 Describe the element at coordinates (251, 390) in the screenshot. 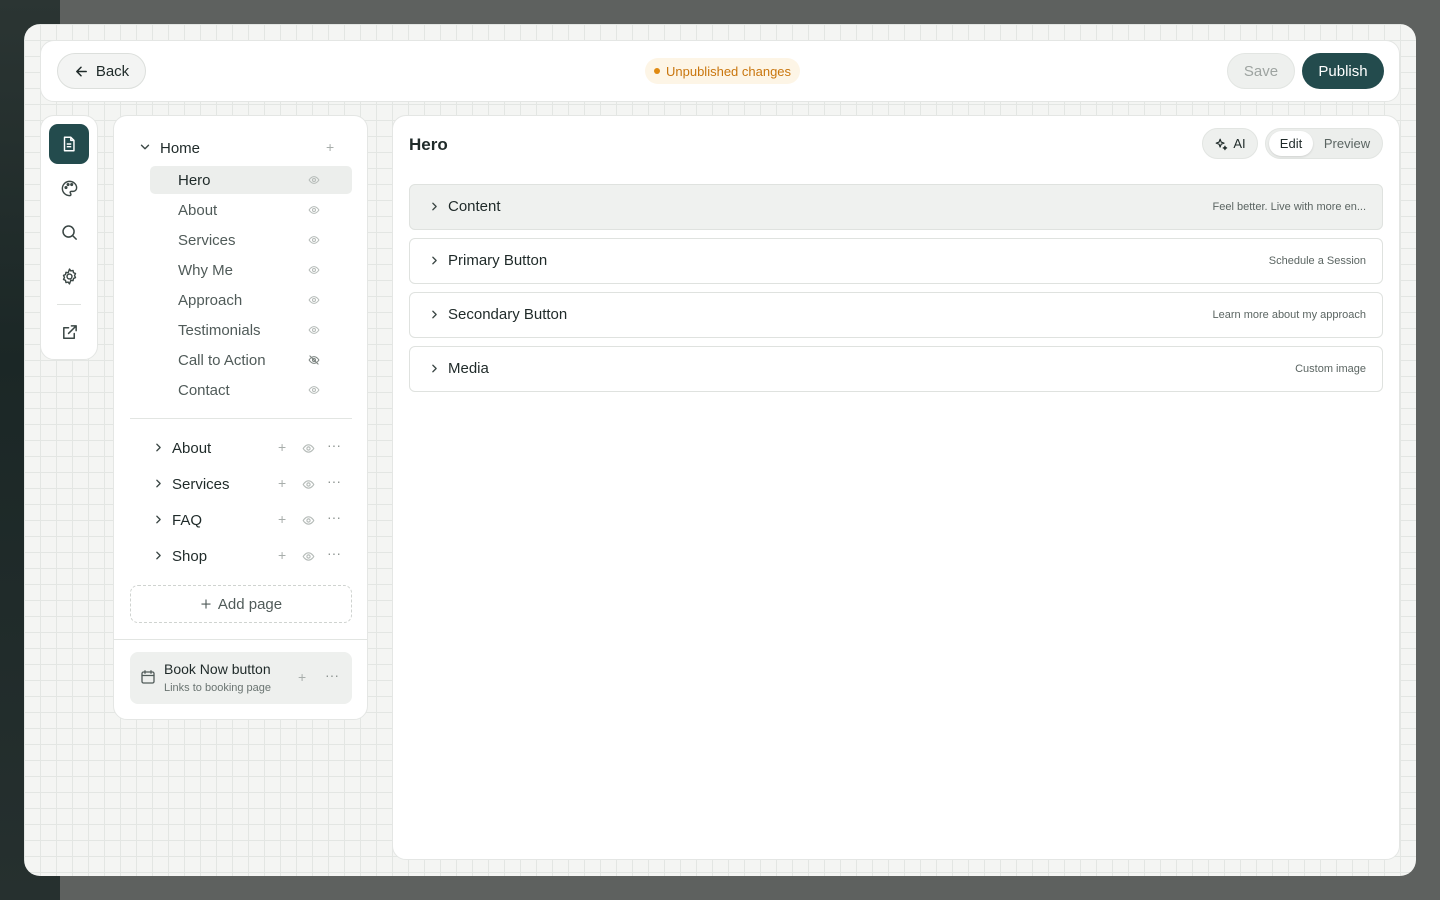

I see `section-item-contact: Contact` at that location.